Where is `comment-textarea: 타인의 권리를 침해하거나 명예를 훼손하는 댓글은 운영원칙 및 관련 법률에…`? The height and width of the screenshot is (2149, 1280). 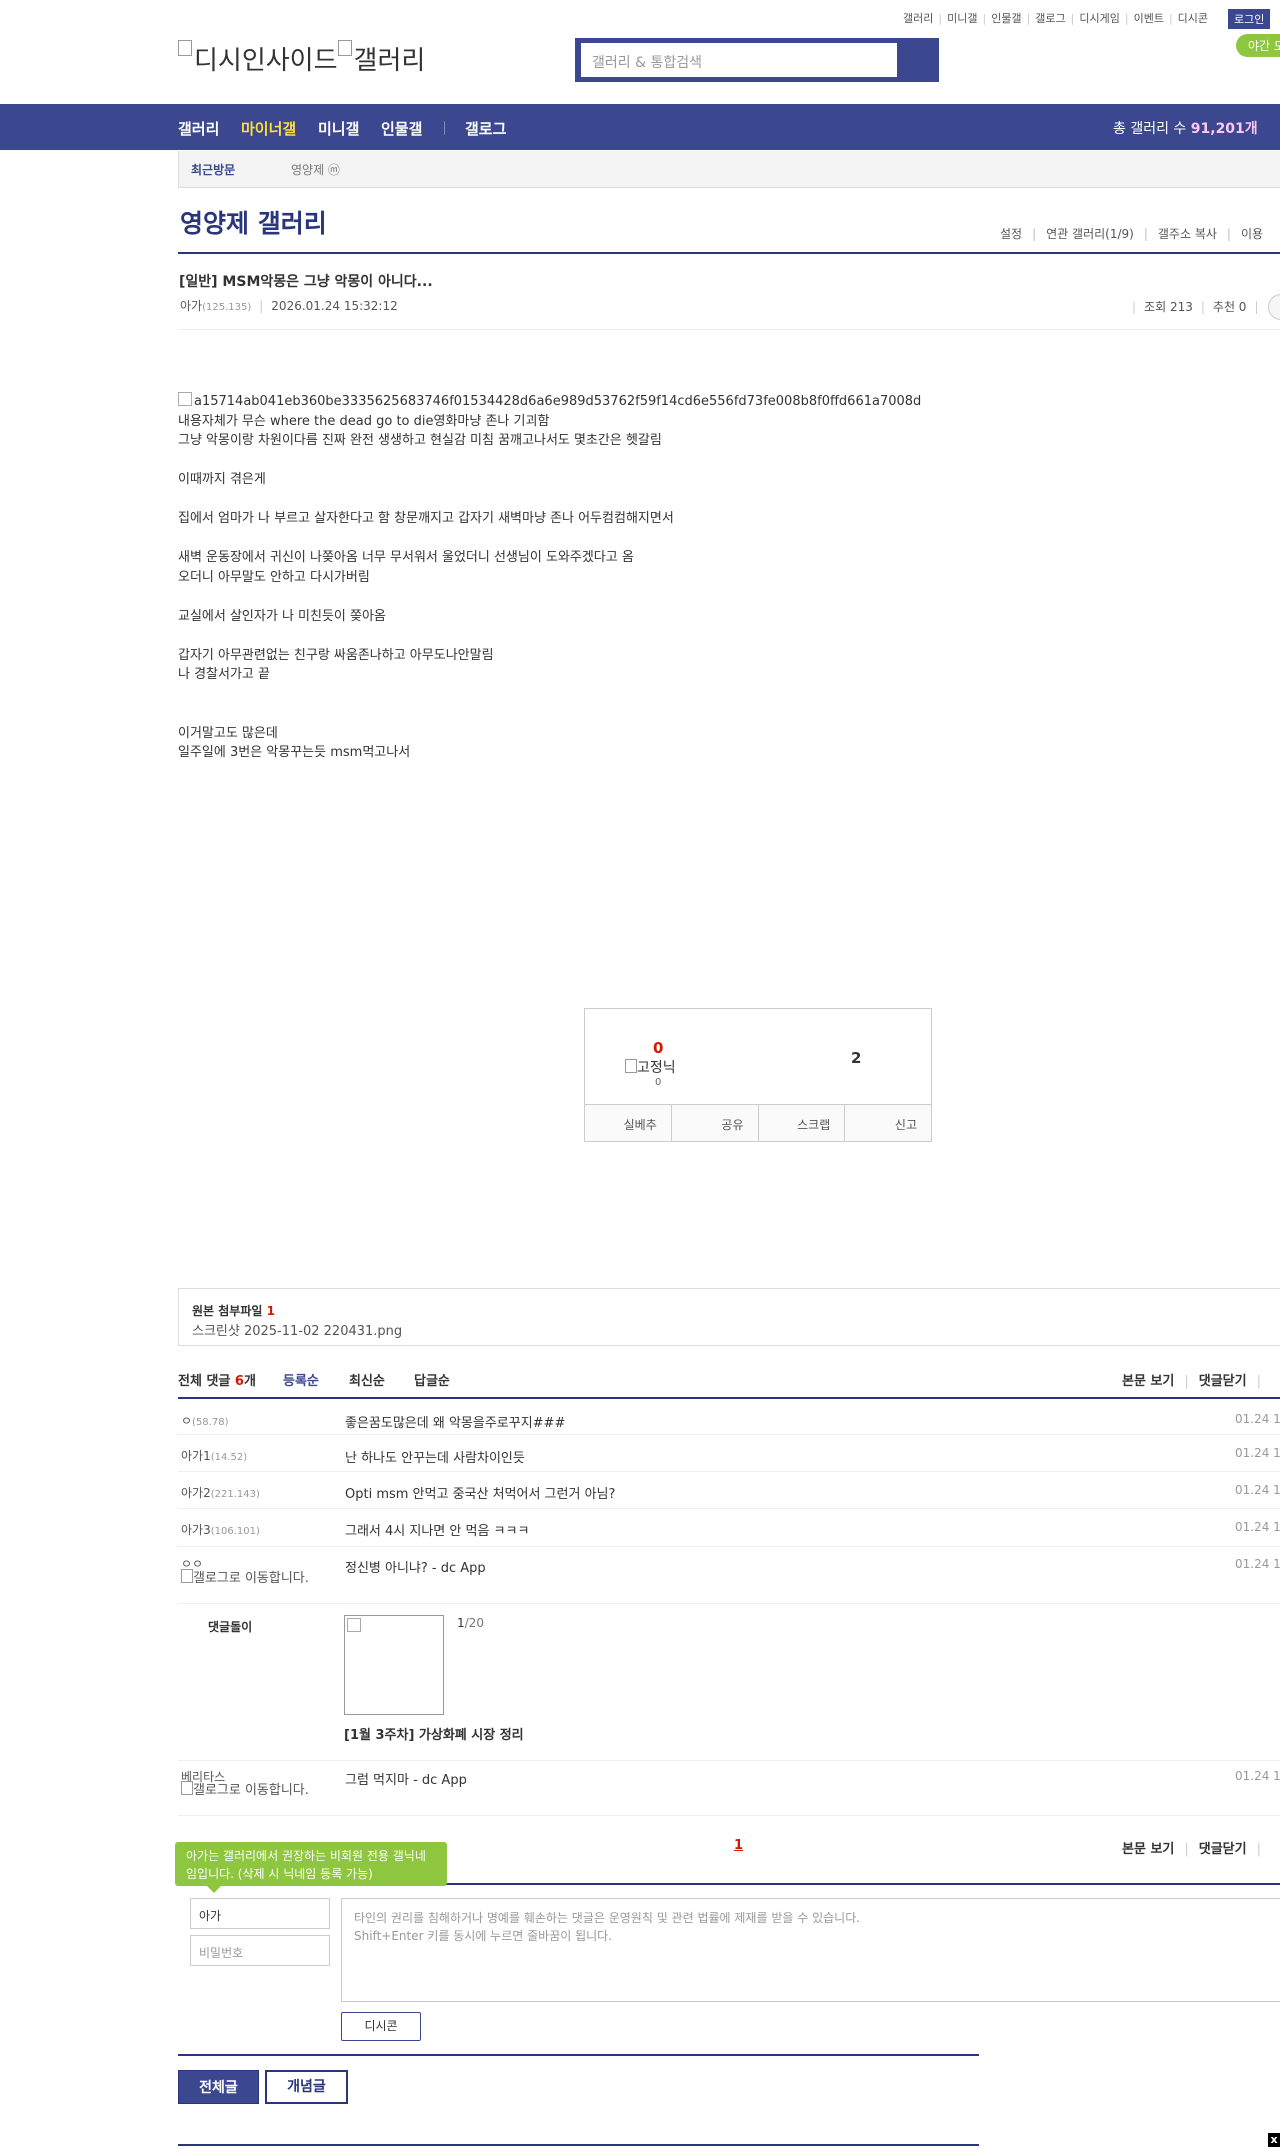
comment-textarea: 타인의 권리를 침해하거나 명예를 훼손하는 댓글은 운영원칙 및 관련 법률에… is located at coordinates (810, 1950).